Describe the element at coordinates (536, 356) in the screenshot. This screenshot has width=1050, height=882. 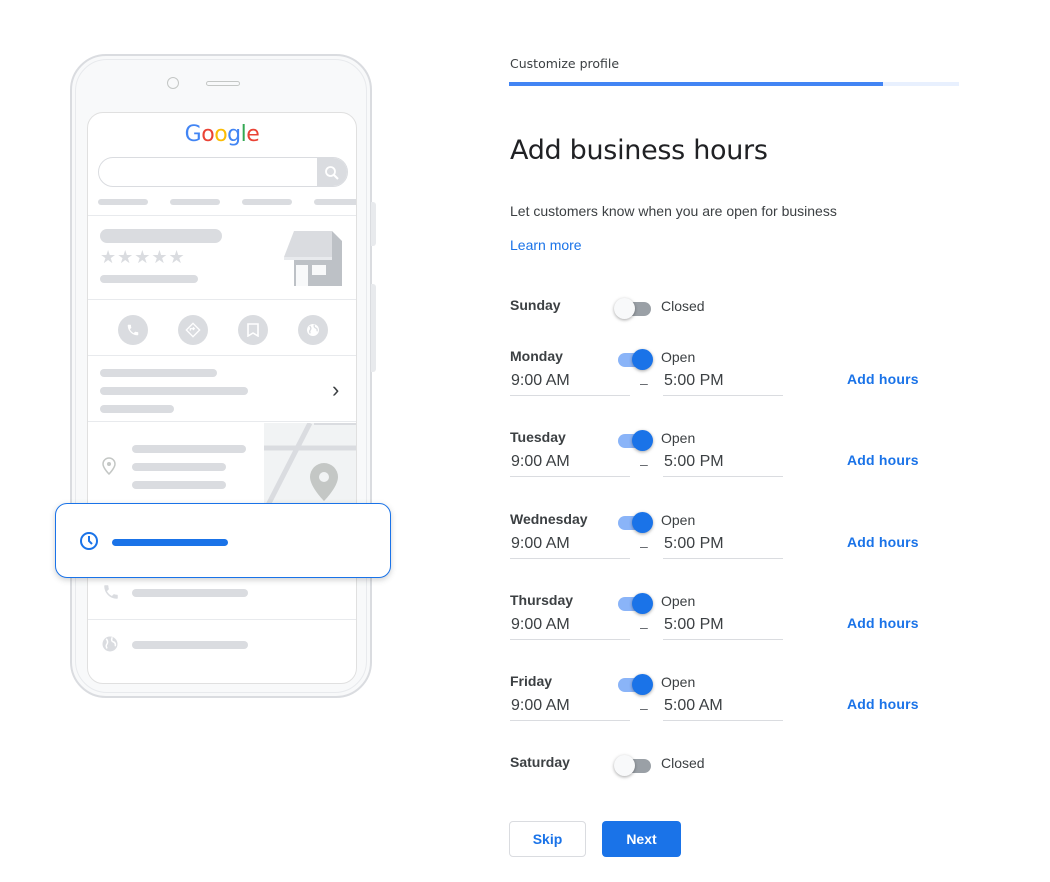
I see `day-name: Monday` at that location.